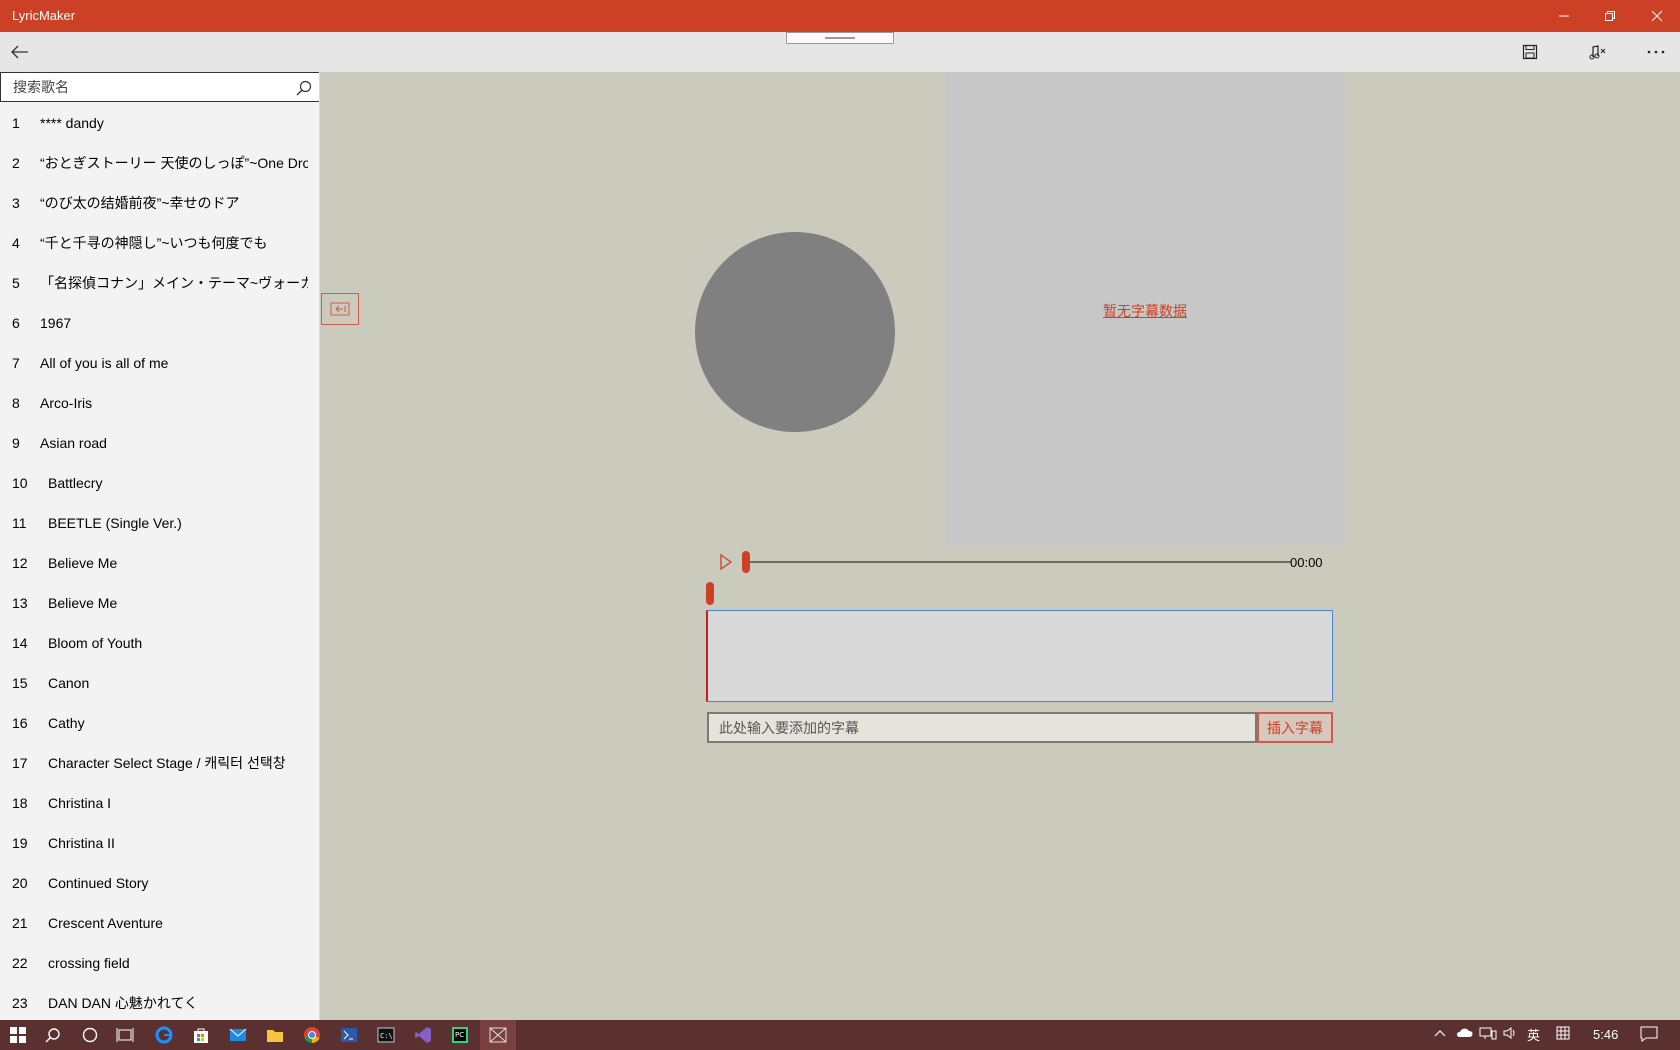  I want to click on song-list-item: 1 **** dandy, so click(159, 123).